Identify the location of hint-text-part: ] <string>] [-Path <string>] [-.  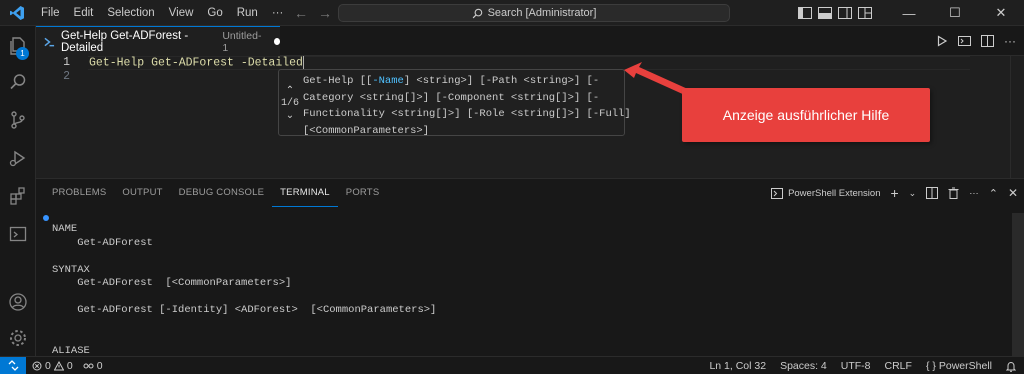
(501, 81).